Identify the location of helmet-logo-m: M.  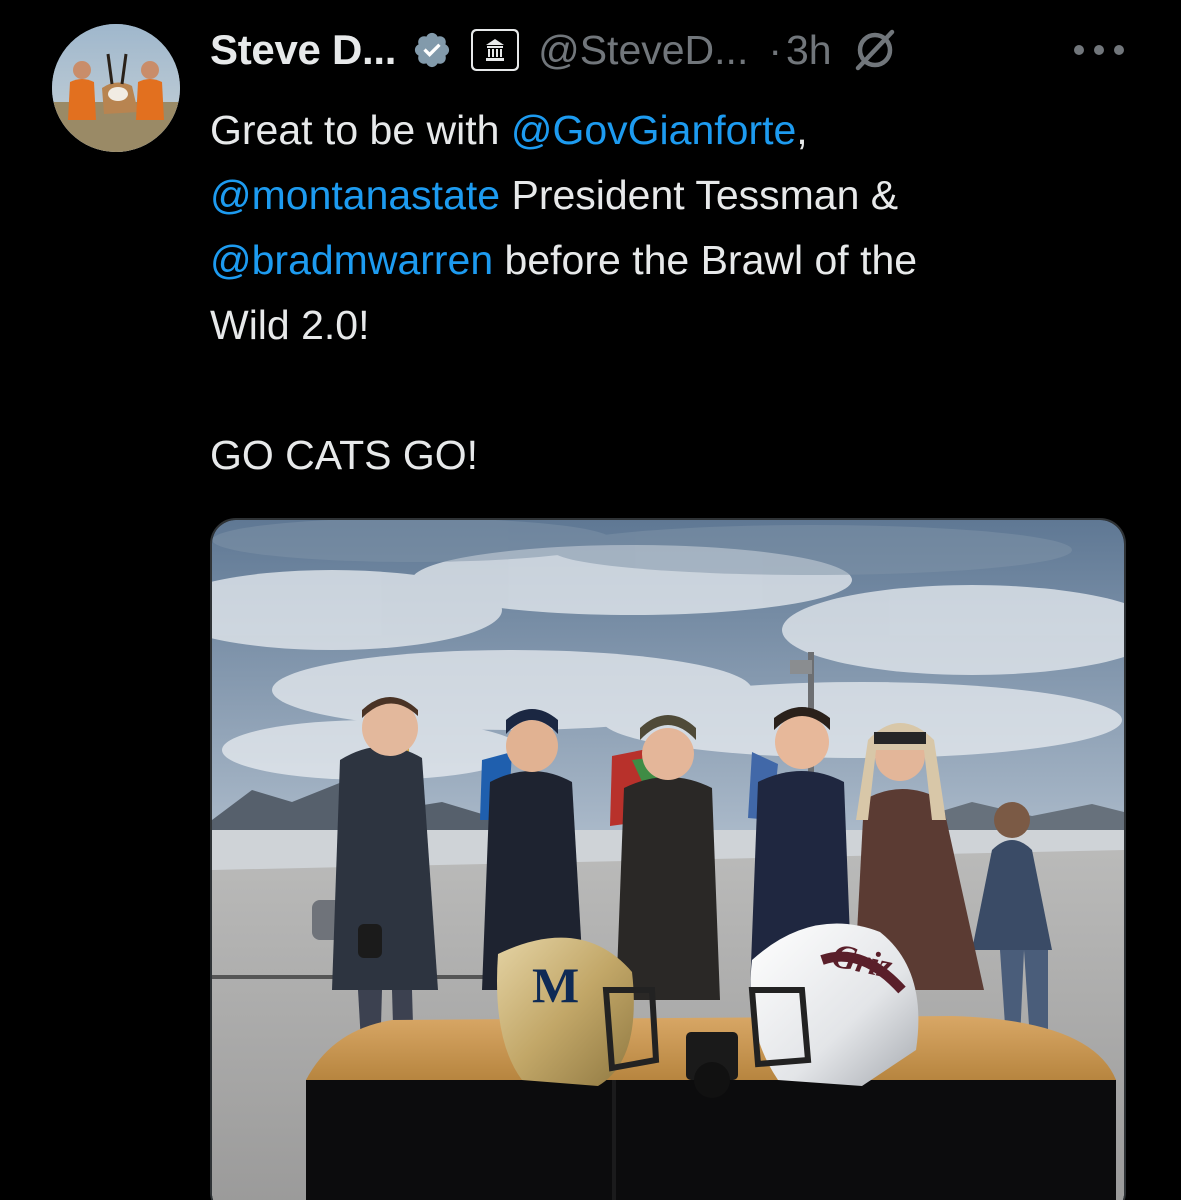
(555, 985).